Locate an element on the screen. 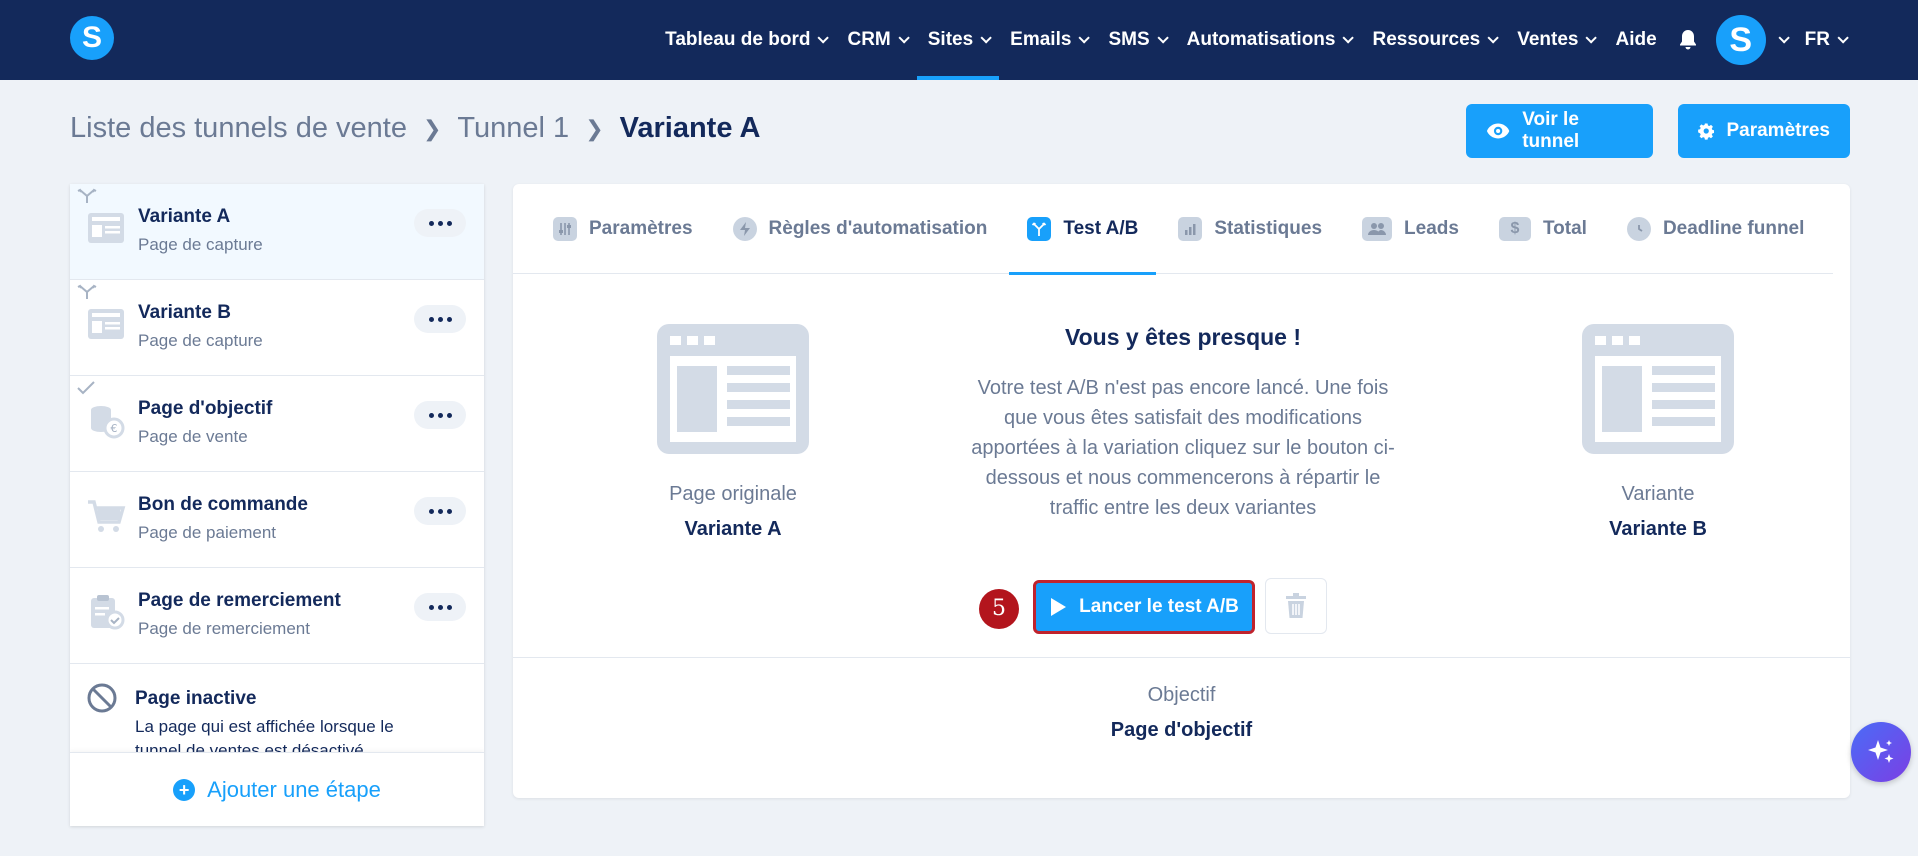 This screenshot has height=856, width=1918. objective-section: Objectif Page d'objectif is located at coordinates (1181, 712).